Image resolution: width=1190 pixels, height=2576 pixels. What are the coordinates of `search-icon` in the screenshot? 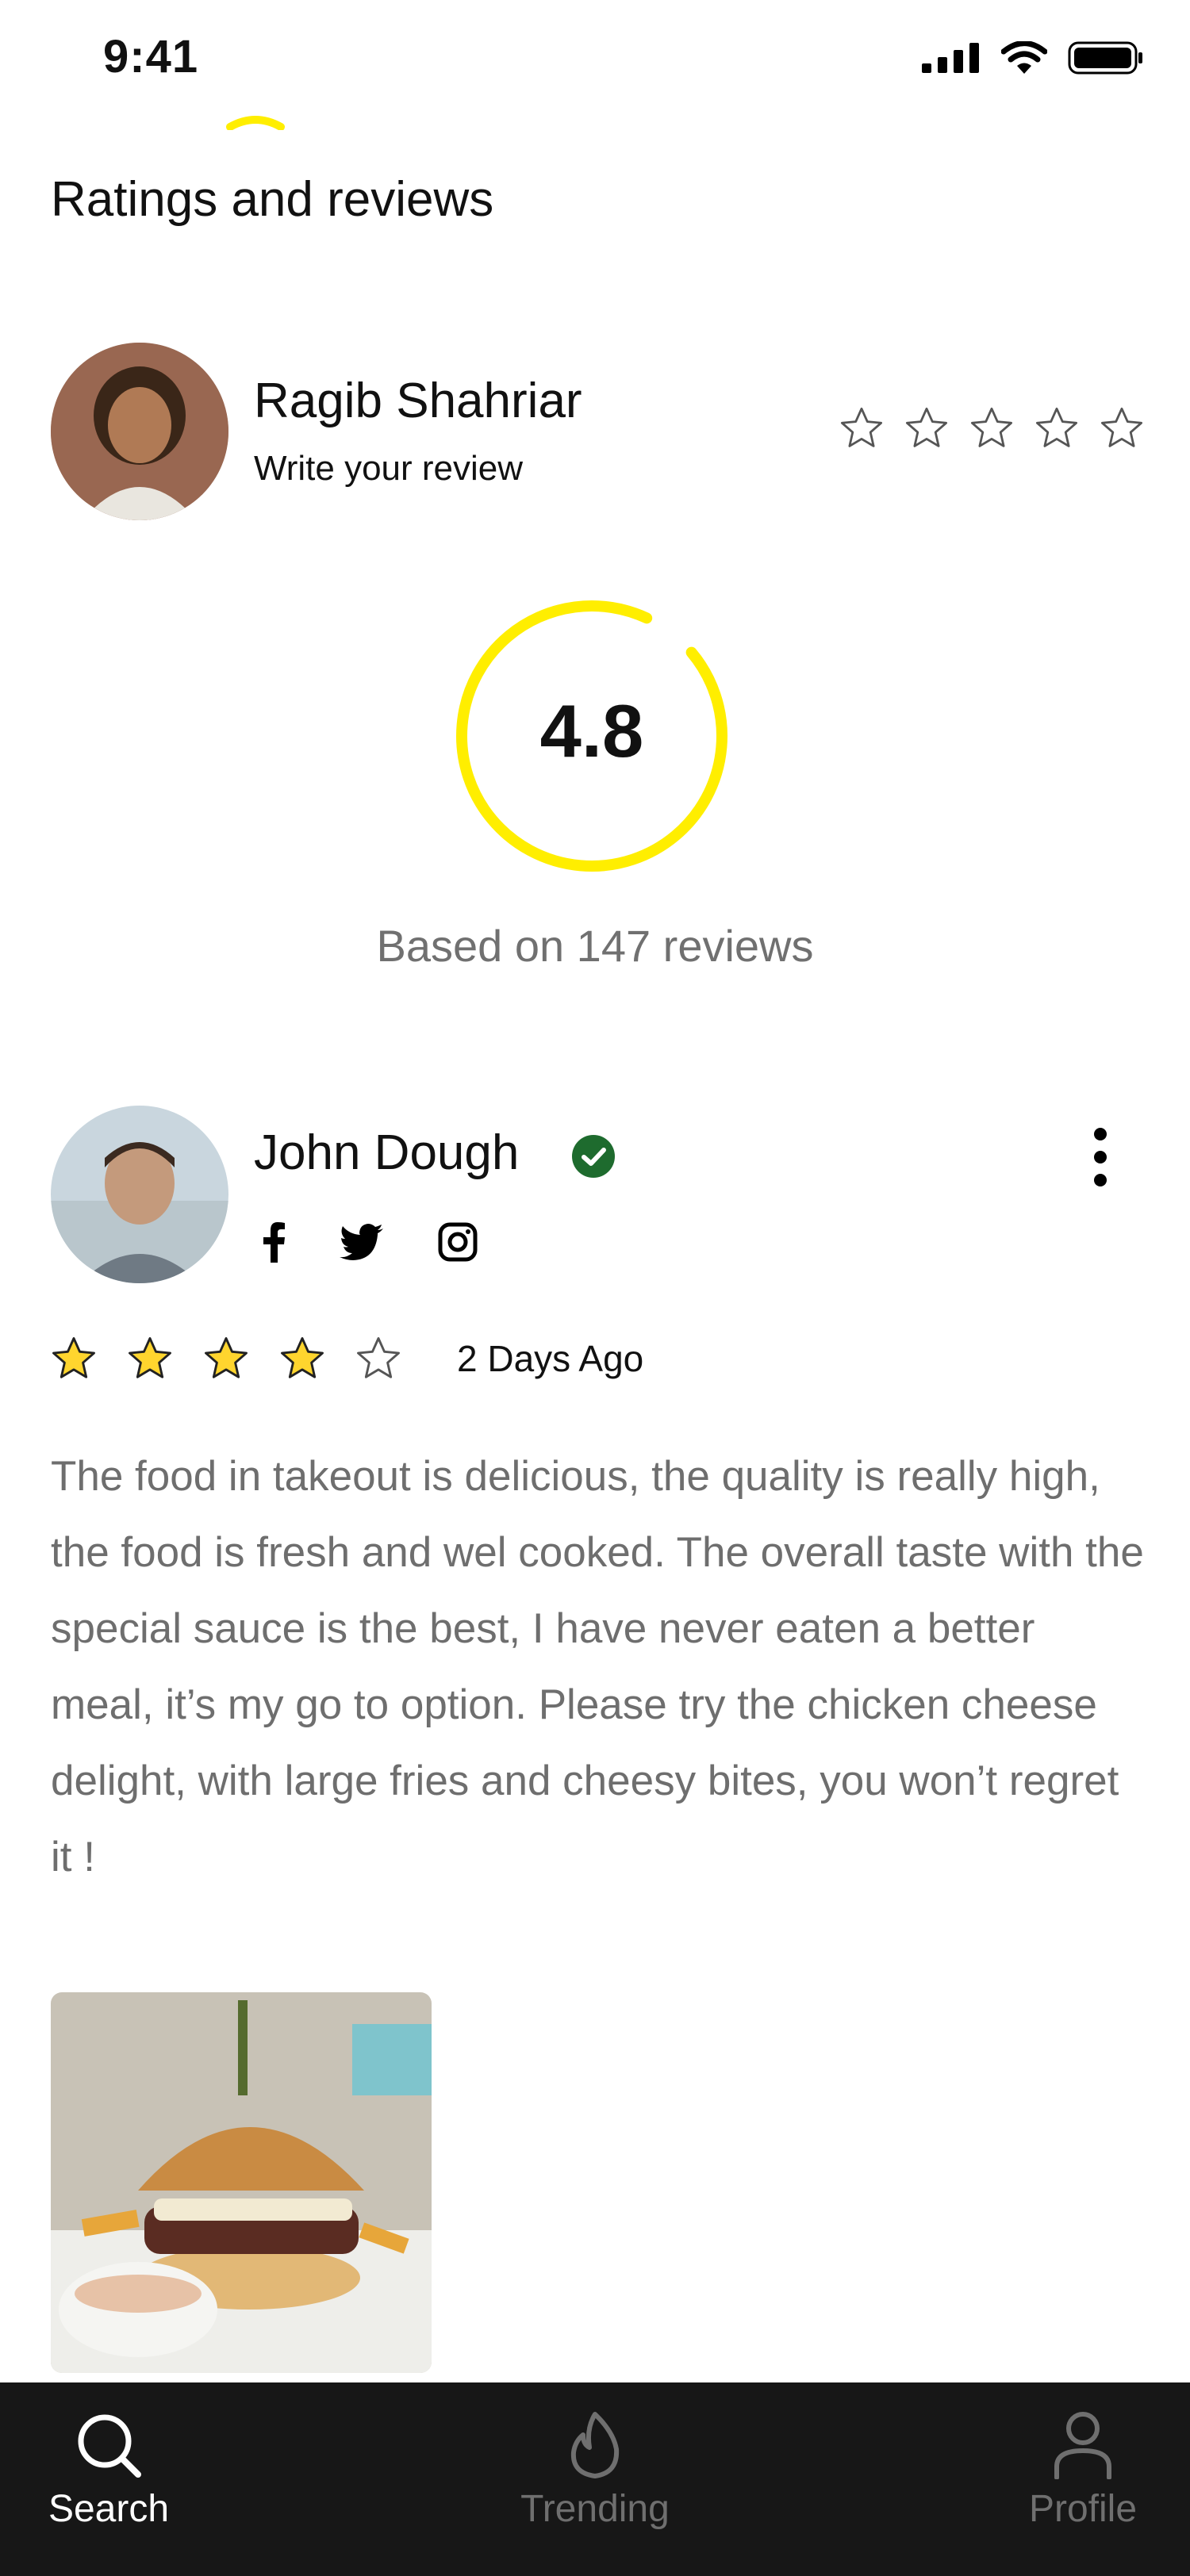 It's located at (109, 2446).